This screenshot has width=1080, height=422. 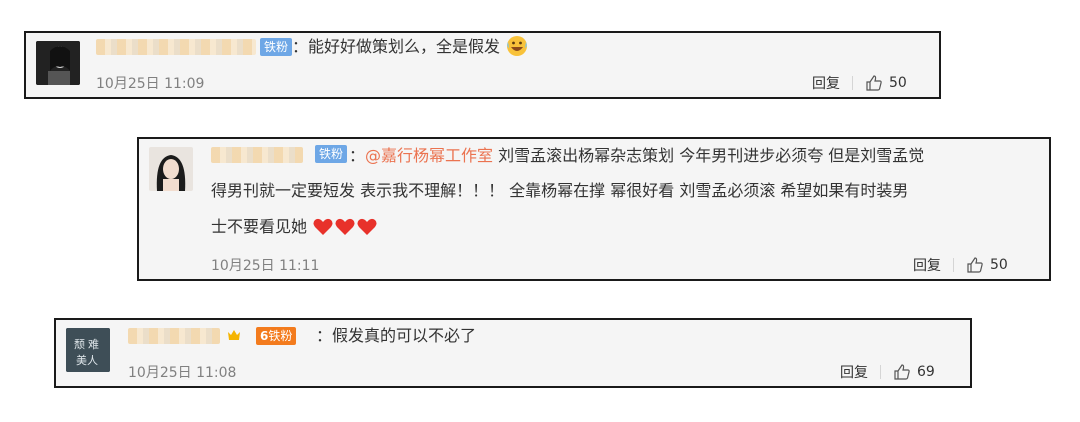 What do you see at coordinates (265, 266) in the screenshot?
I see `timestamp: 10月25日 11:11` at bounding box center [265, 266].